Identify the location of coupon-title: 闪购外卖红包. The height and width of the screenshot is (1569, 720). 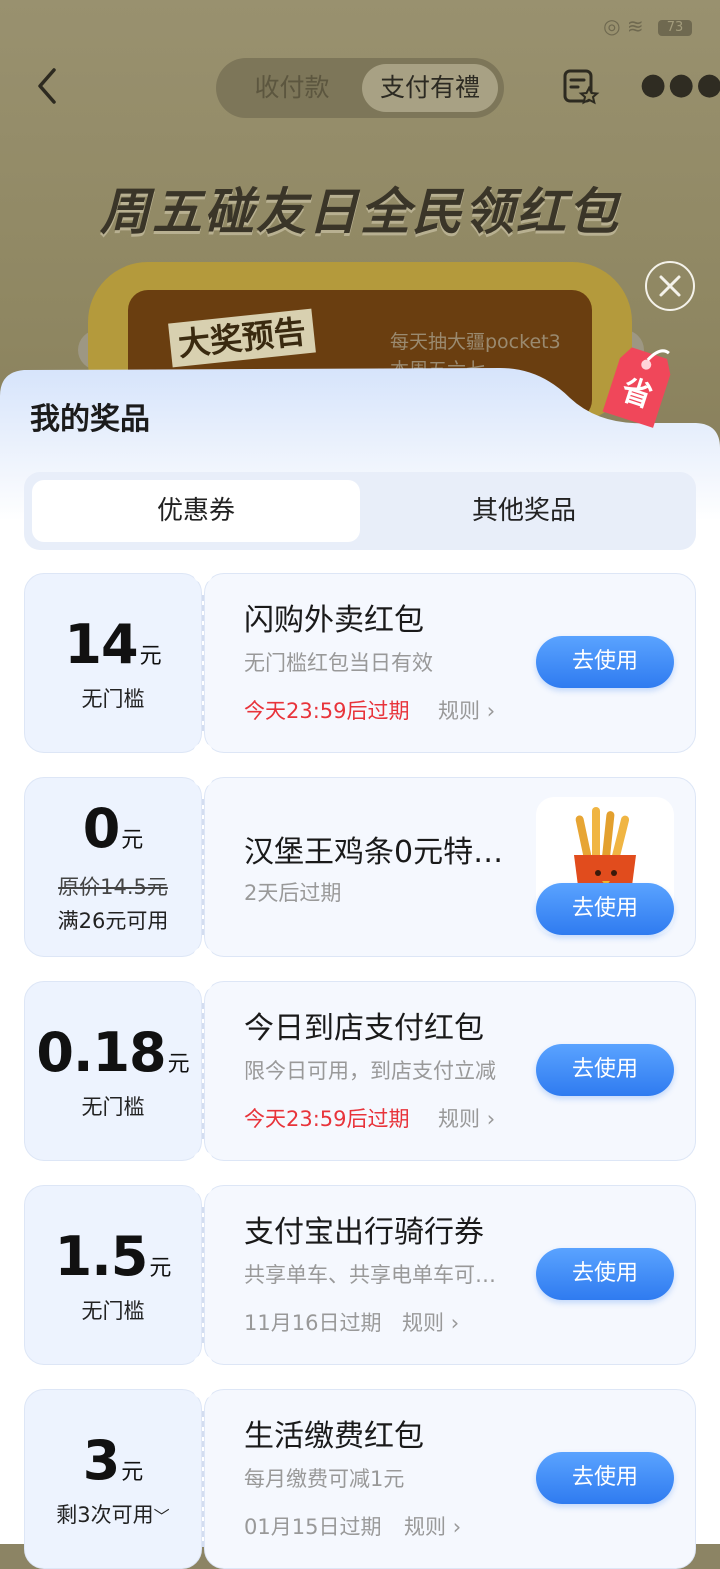
(334, 620).